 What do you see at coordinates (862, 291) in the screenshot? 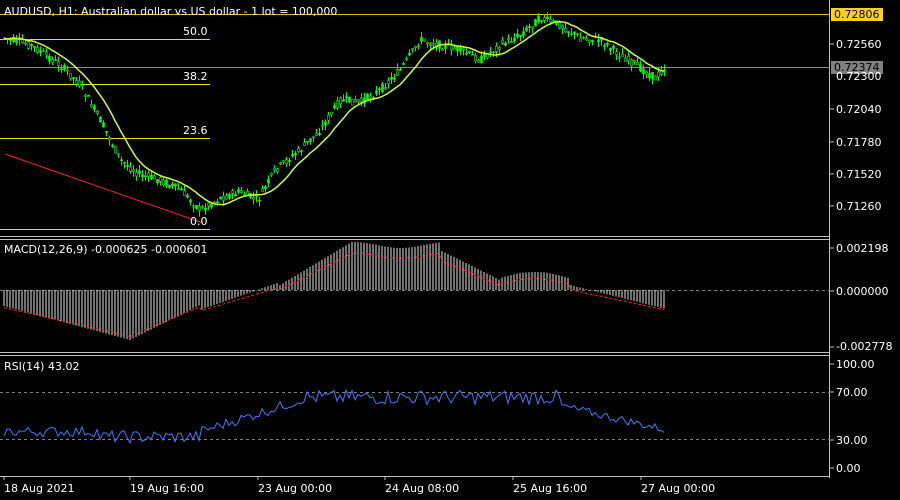
I see `macd-tick: 0.000000` at bounding box center [862, 291].